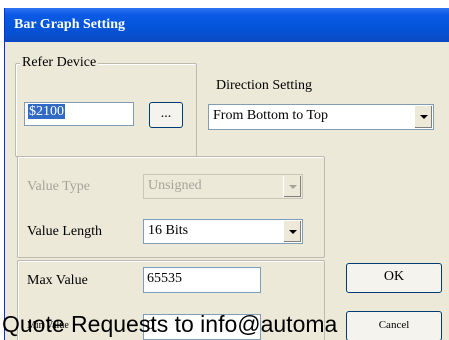 The width and height of the screenshot is (449, 340). Describe the element at coordinates (271, 115) in the screenshot. I see `direction-select-value: From Bottom to Top` at that location.